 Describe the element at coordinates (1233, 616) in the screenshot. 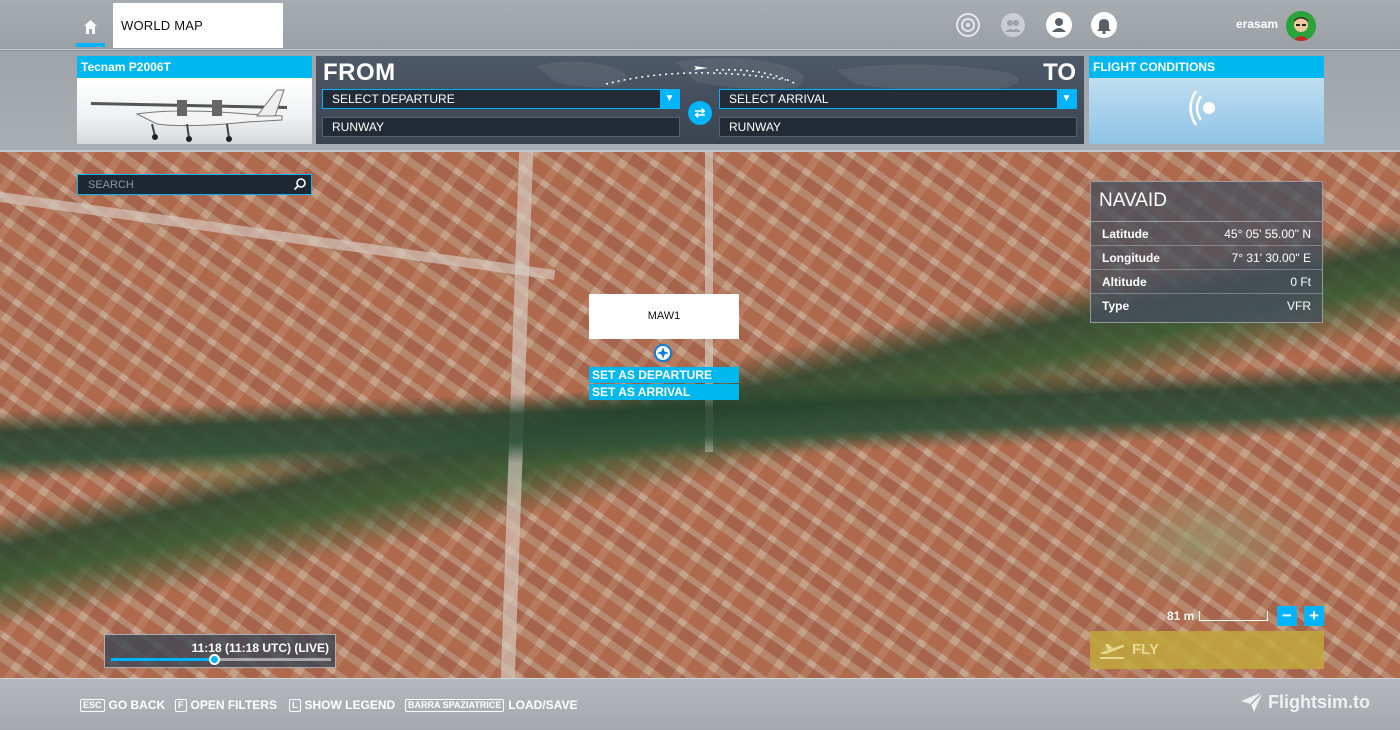

I see `map-scale-bar` at that location.